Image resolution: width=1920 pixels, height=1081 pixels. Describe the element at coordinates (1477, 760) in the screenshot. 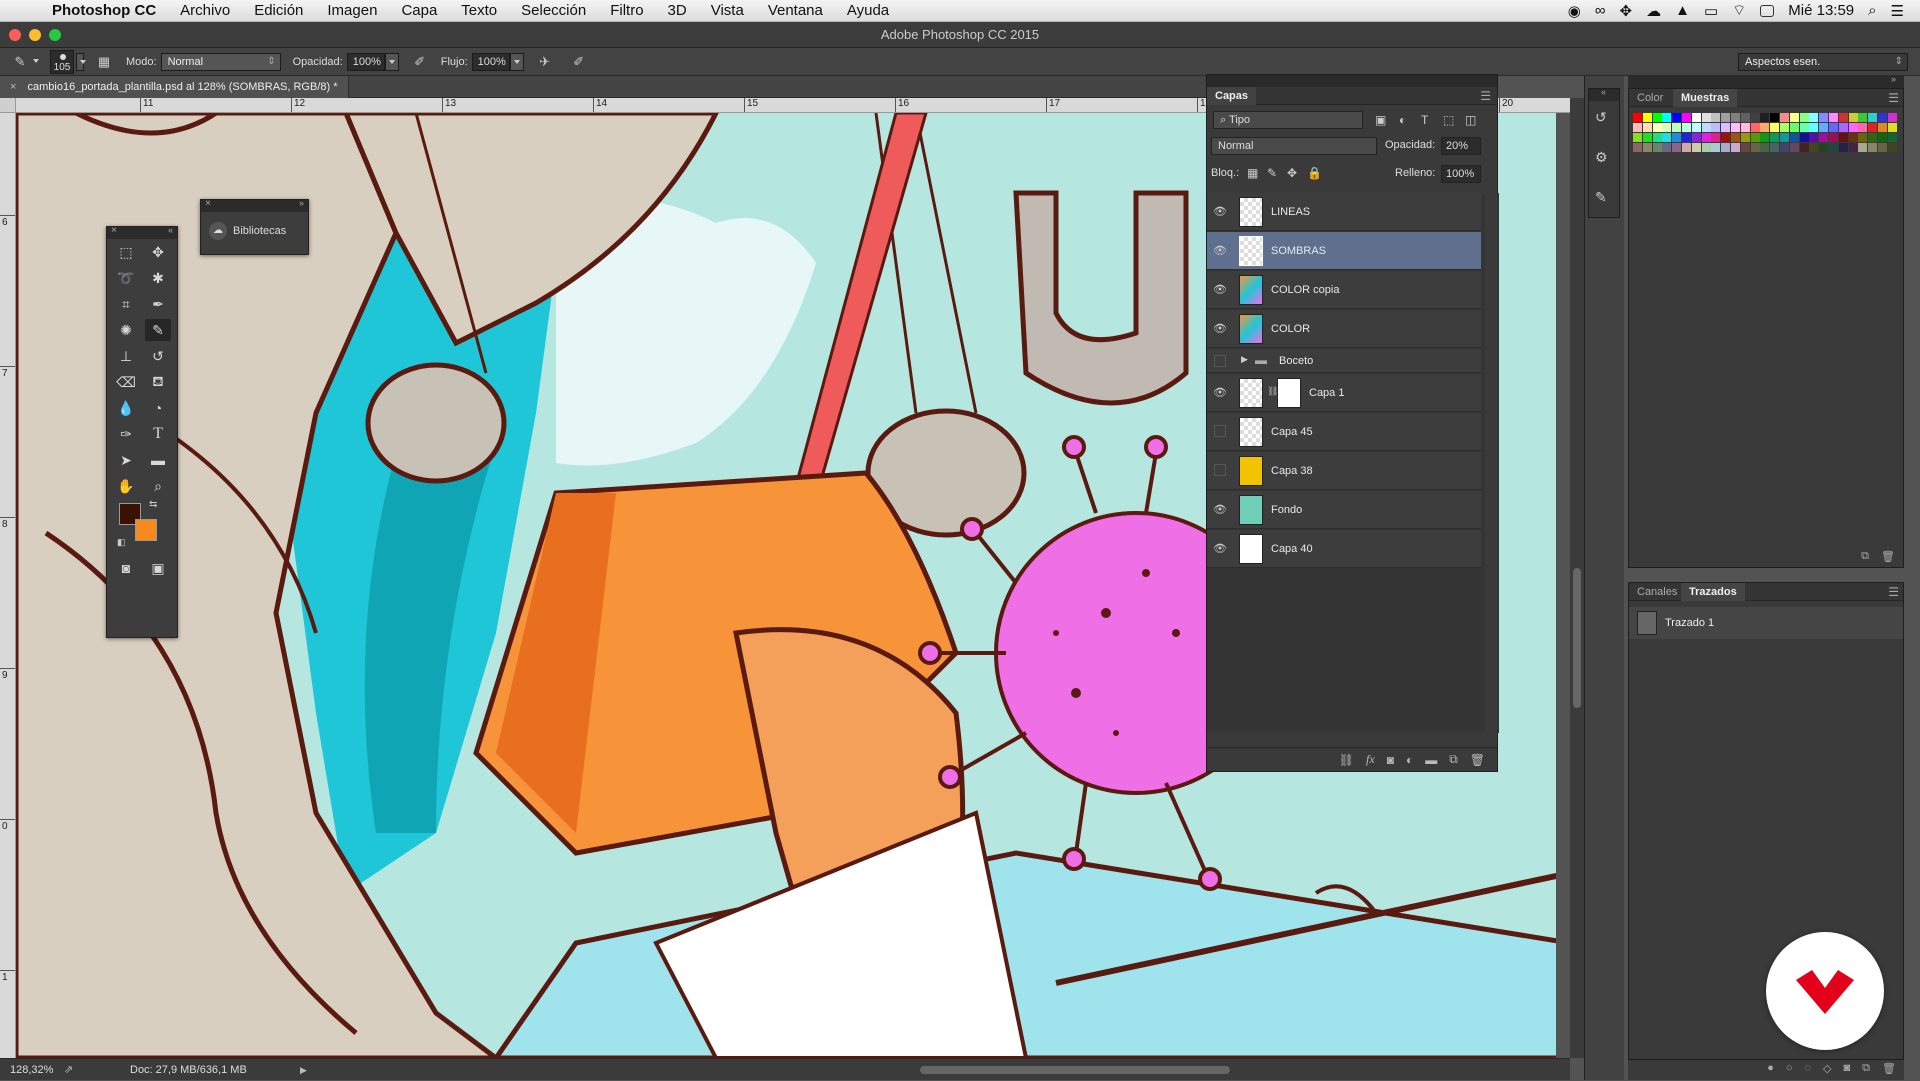

I see `delete-layer-icon: 🗑` at that location.